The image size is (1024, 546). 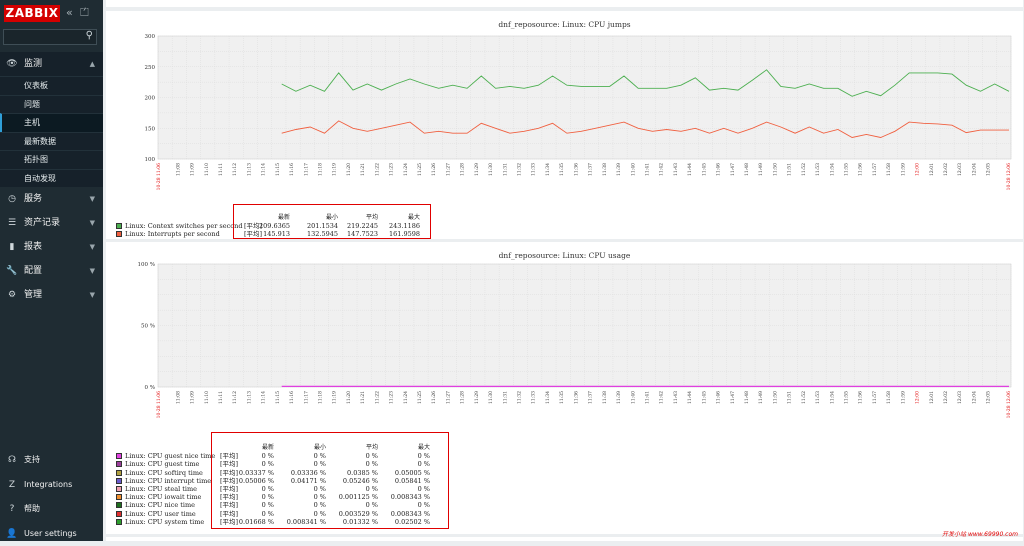 I want to click on submenu-item-2: 主机, so click(x=51, y=122).